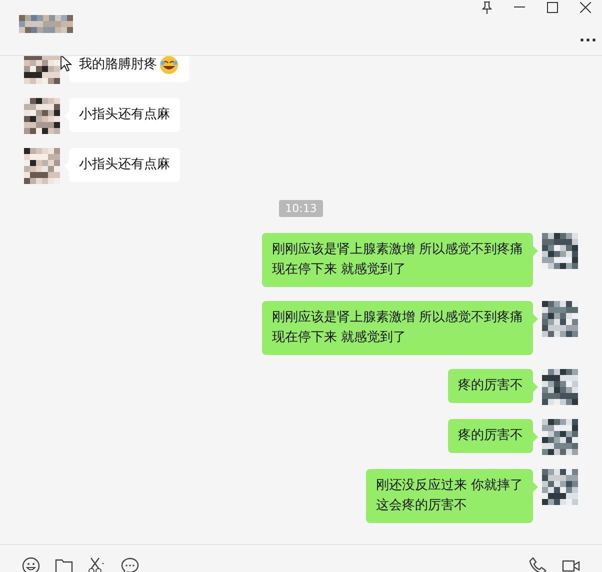 The height and width of the screenshot is (572, 602). Describe the element at coordinates (538, 564) in the screenshot. I see `phone-icon` at that location.